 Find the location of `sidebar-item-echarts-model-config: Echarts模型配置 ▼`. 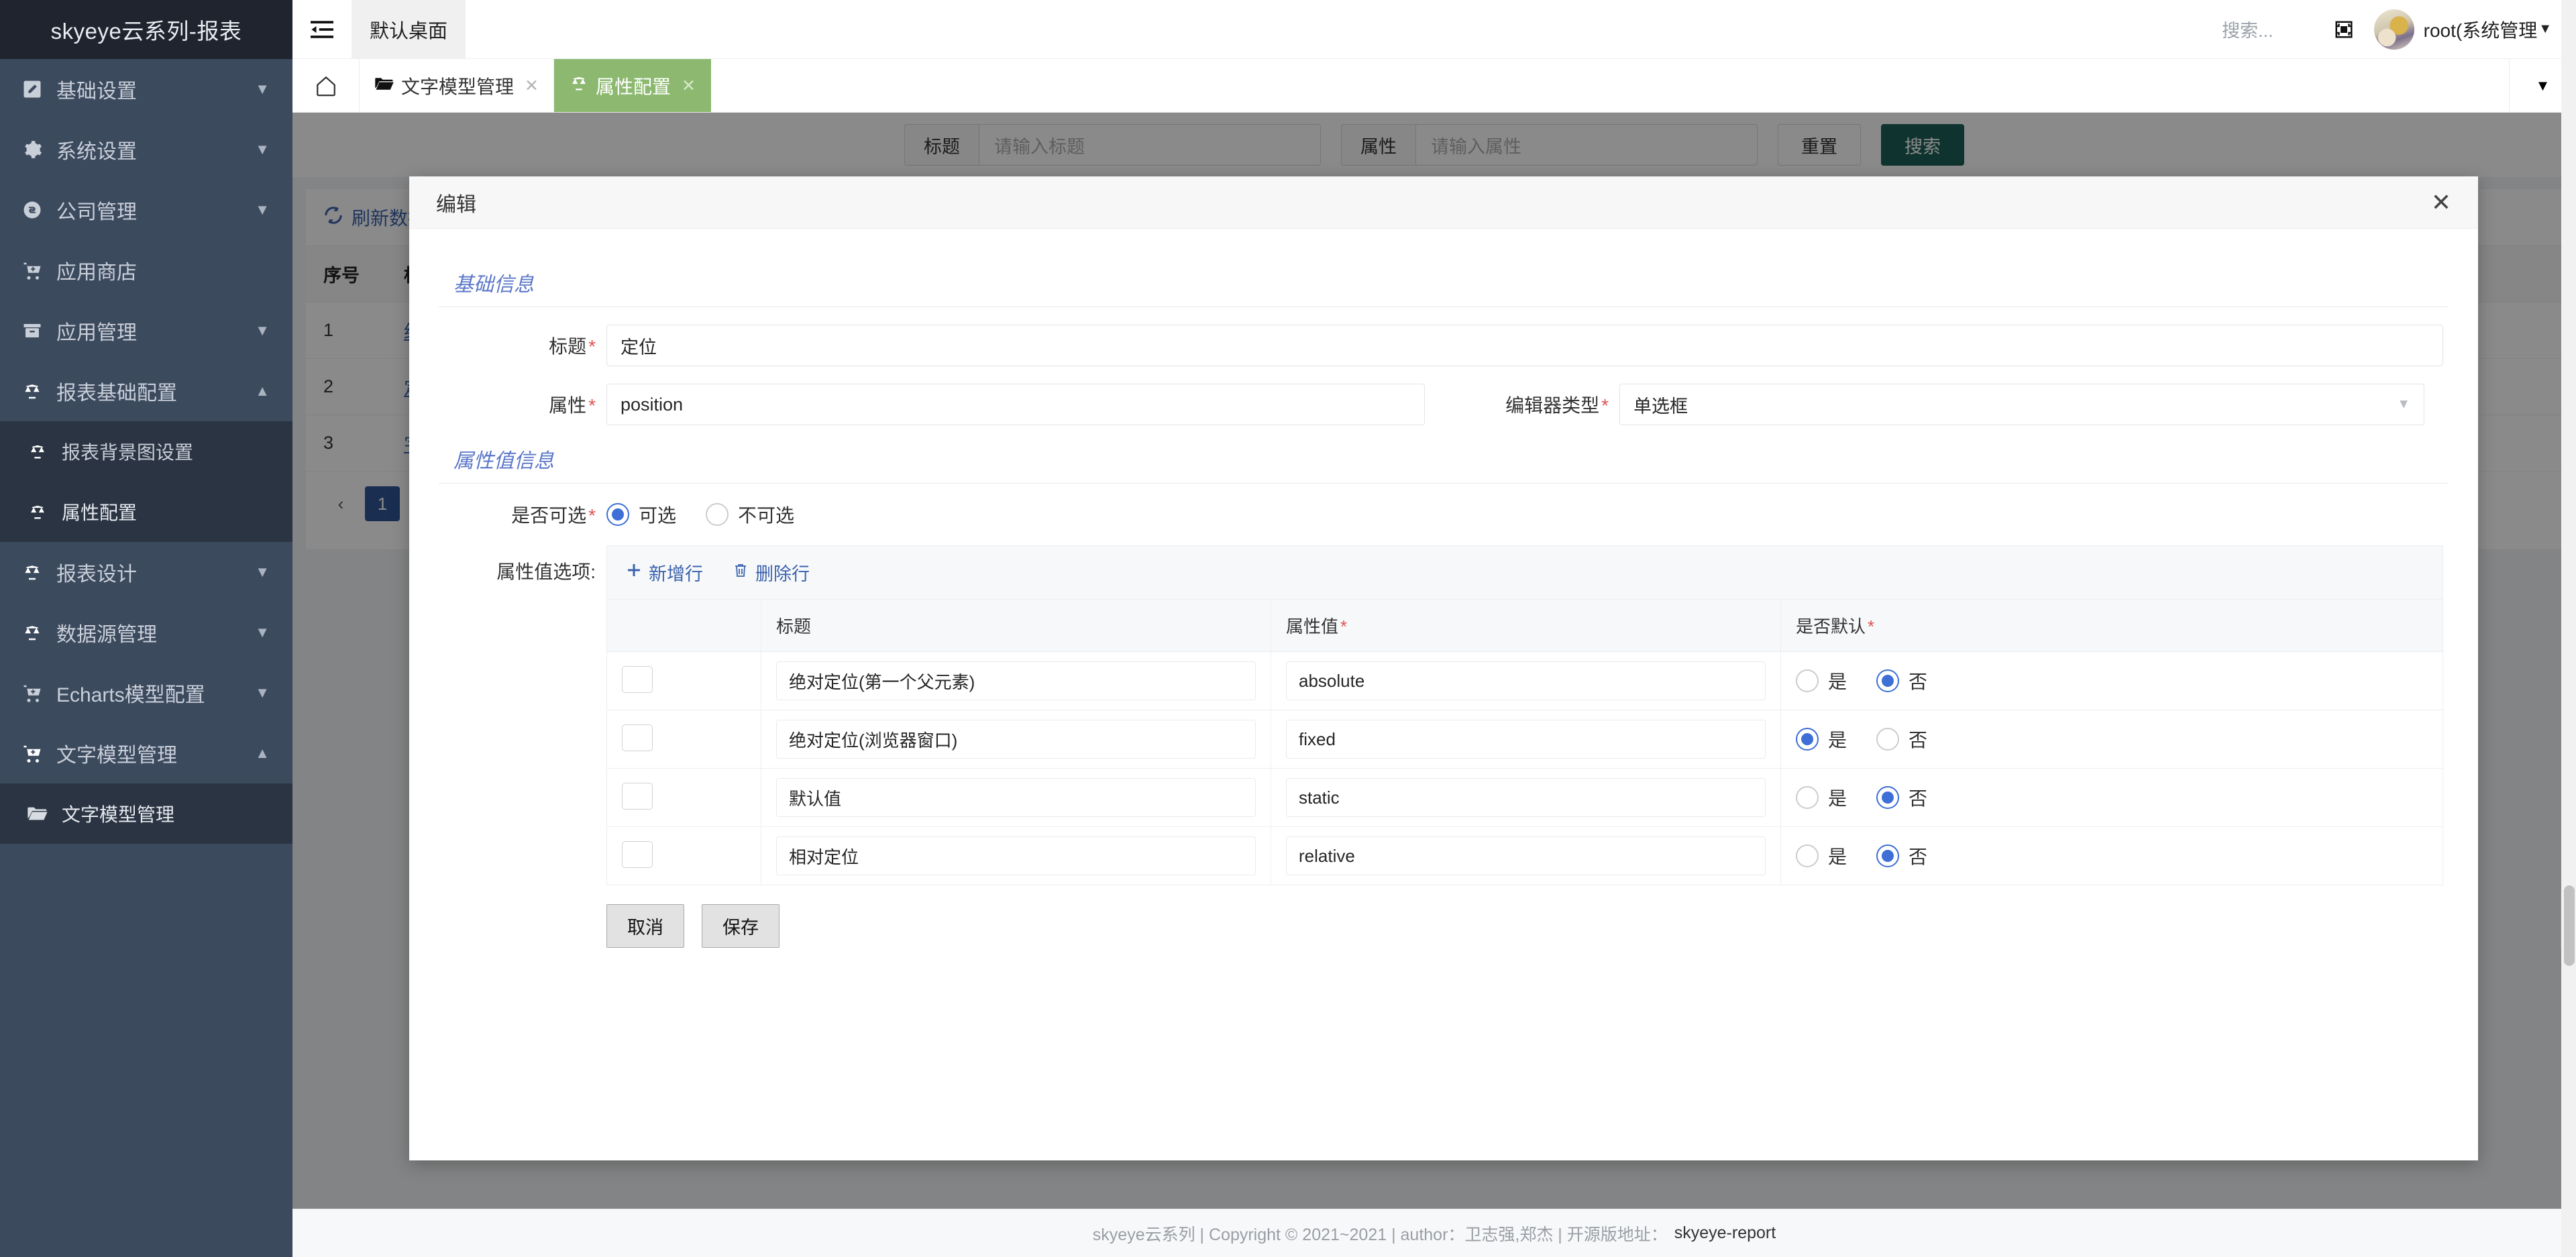

sidebar-item-echarts-model-config: Echarts模型配置 ▼ is located at coordinates (146, 693).